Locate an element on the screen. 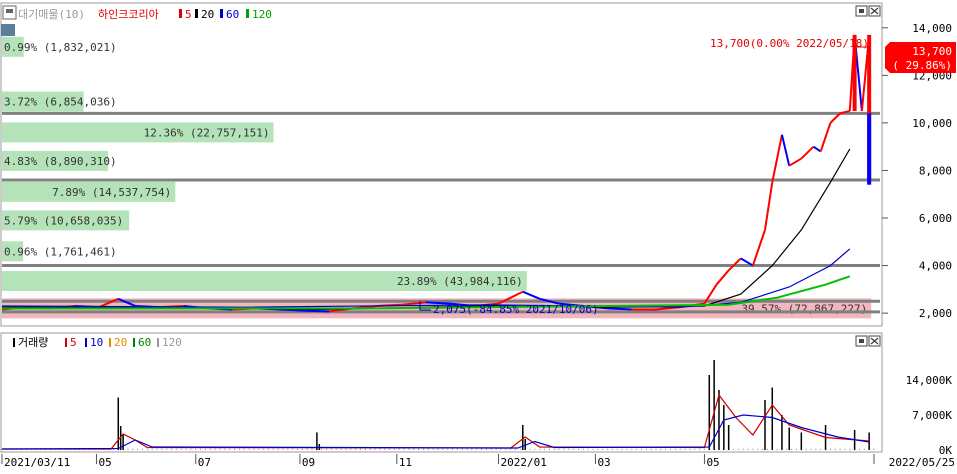 Image resolution: width=957 pixels, height=474 pixels. low-price-annotation: 2,075(-84.85% 2021/10/06) is located at coordinates (516, 309).